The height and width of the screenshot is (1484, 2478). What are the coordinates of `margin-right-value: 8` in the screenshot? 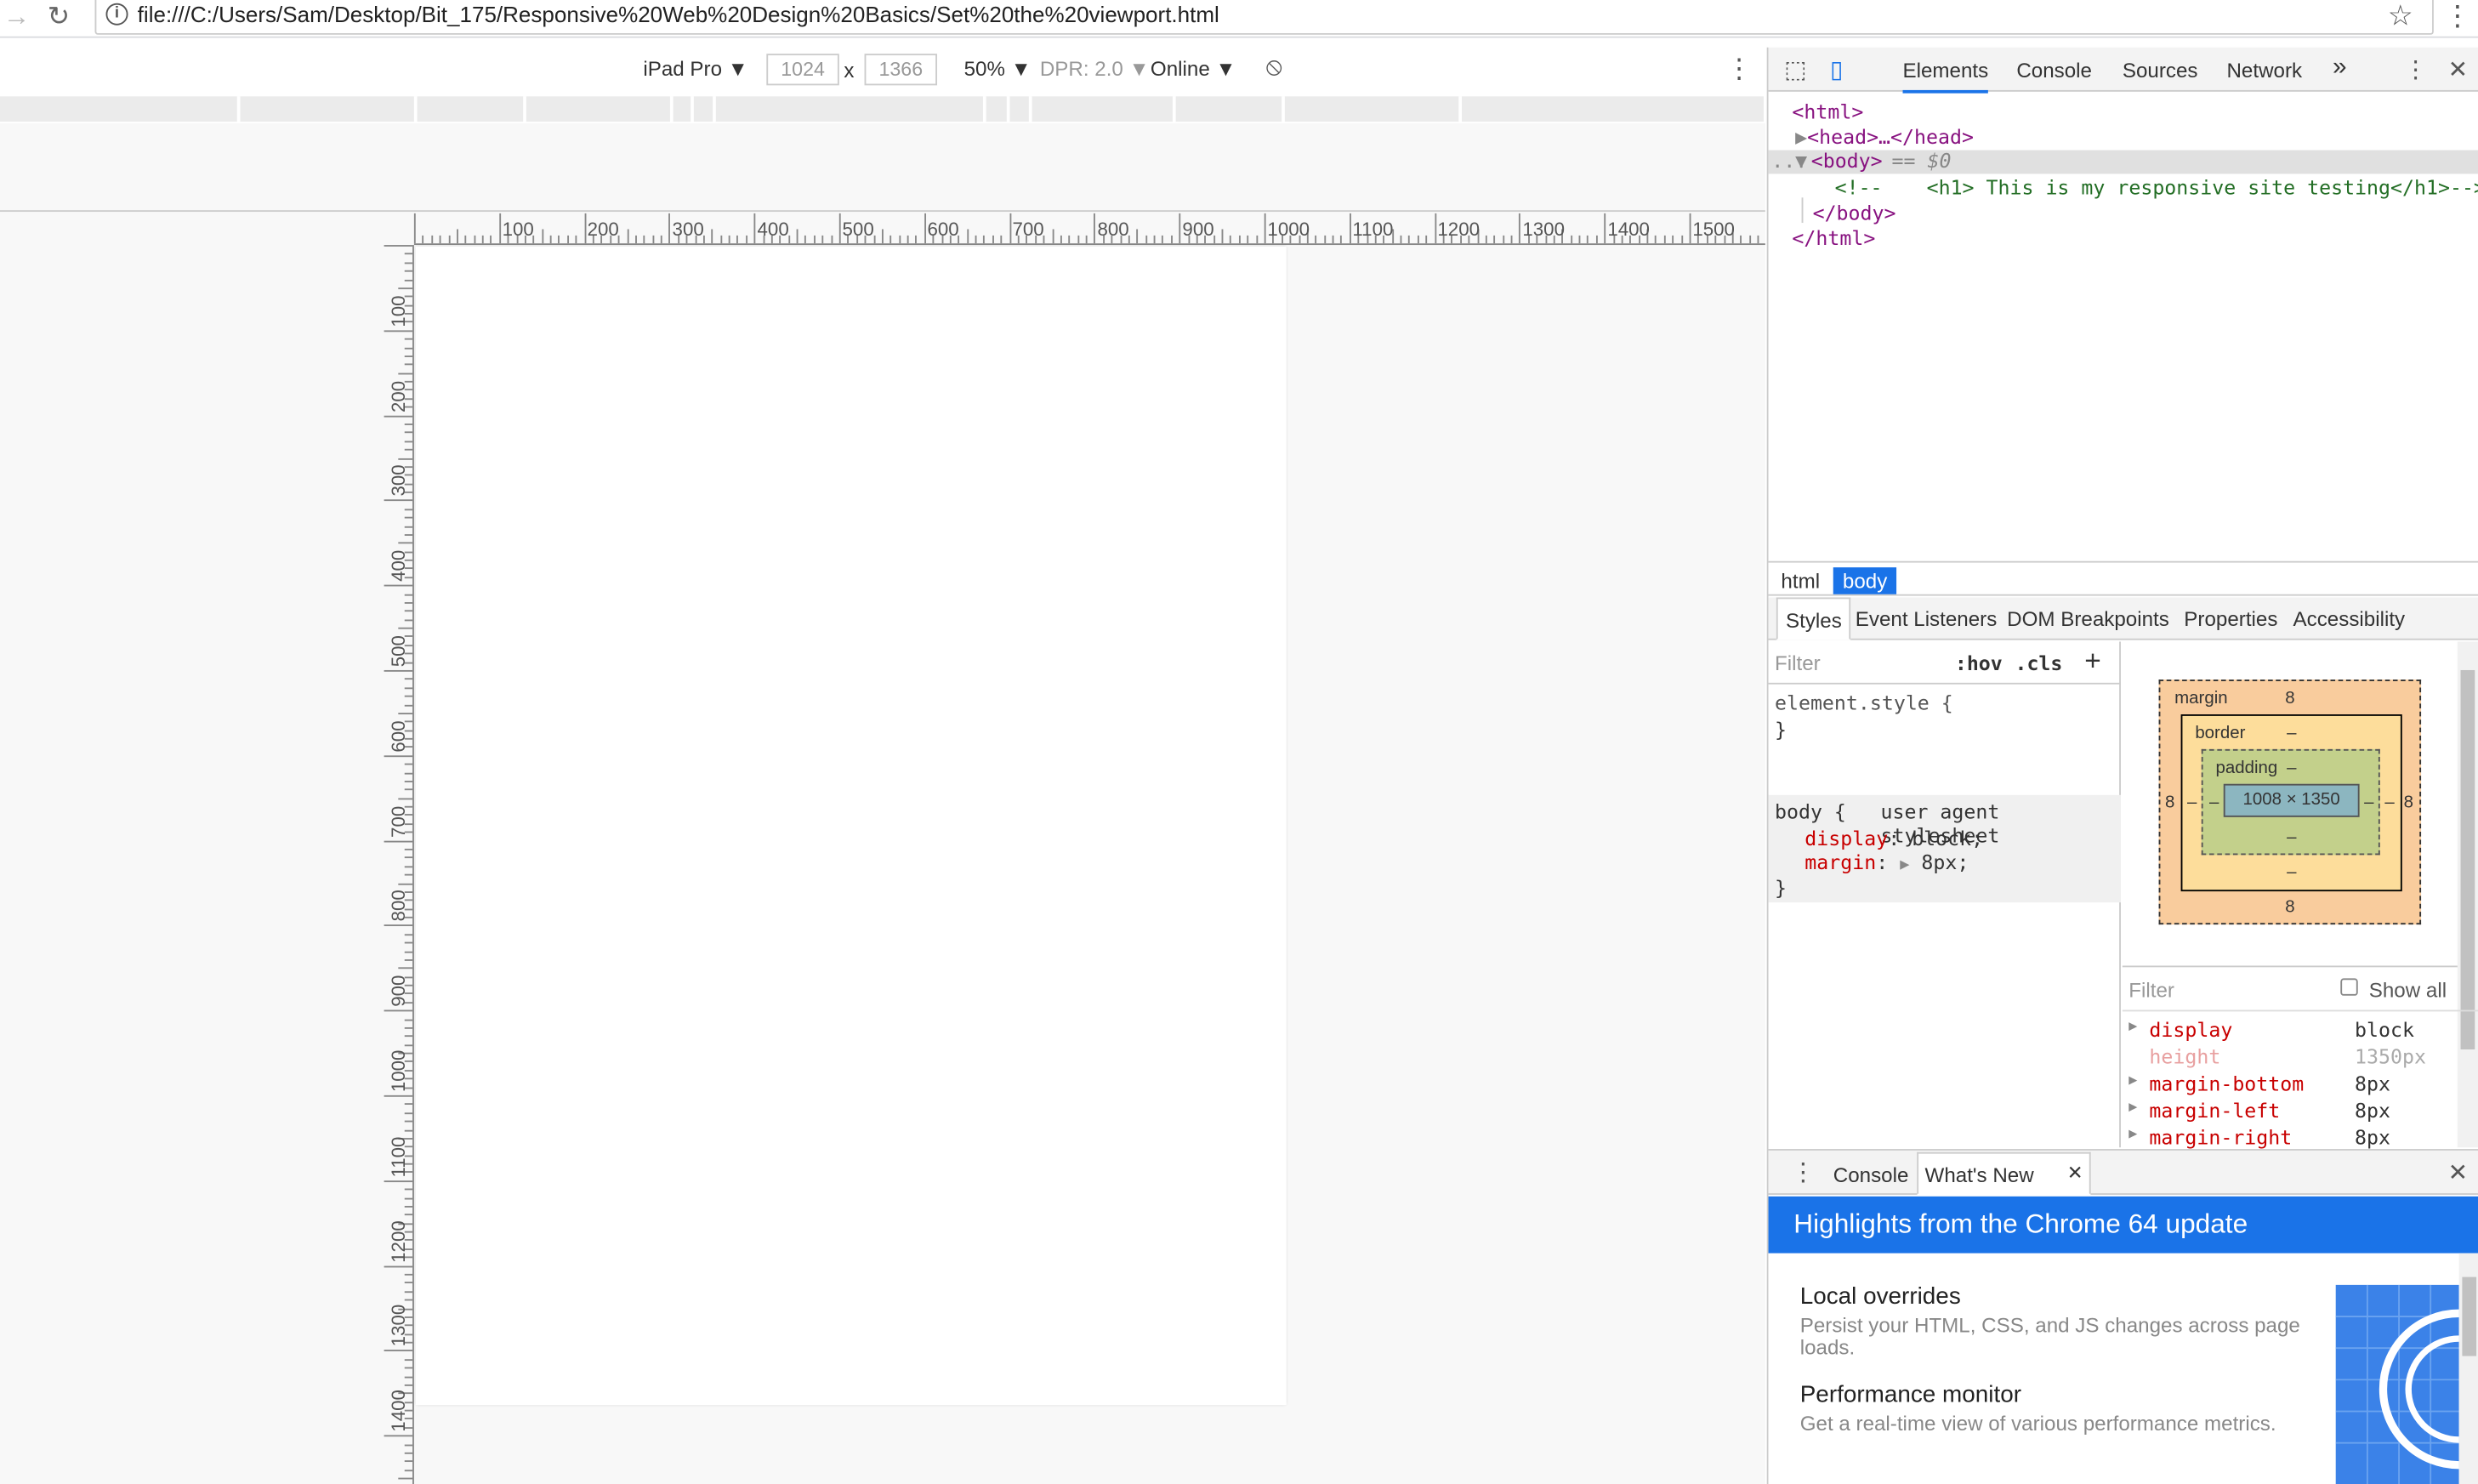 It's located at (2408, 802).